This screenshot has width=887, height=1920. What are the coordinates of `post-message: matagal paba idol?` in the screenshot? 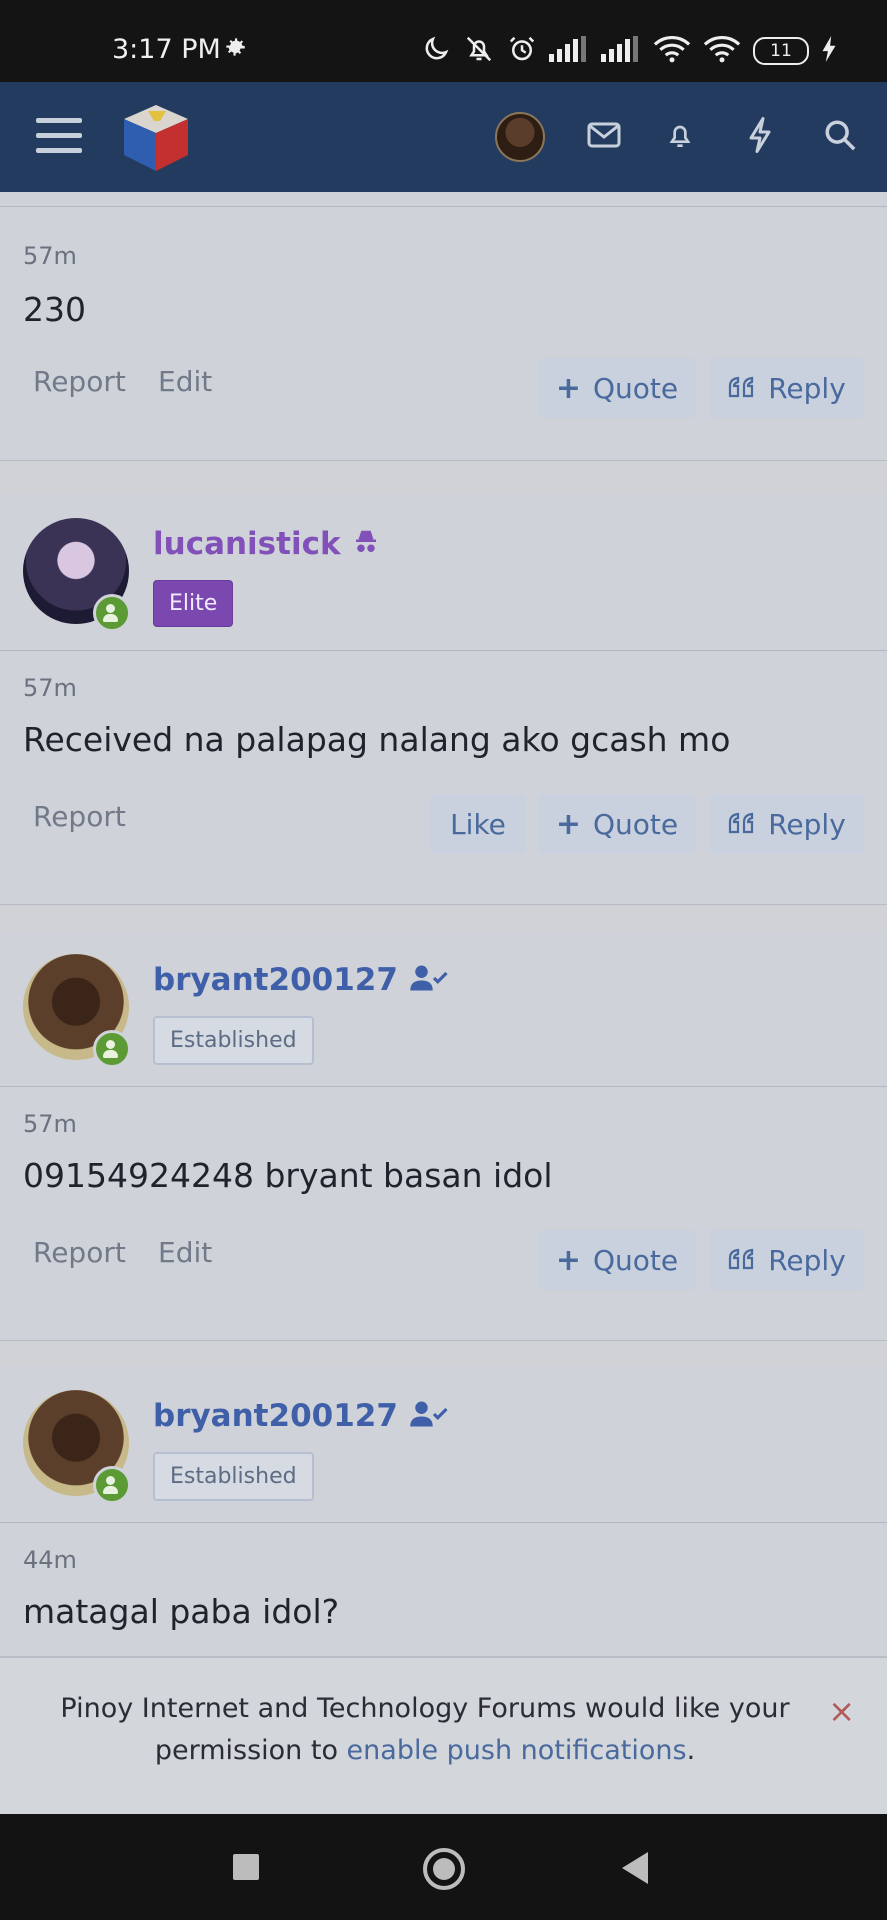 It's located at (181, 1611).